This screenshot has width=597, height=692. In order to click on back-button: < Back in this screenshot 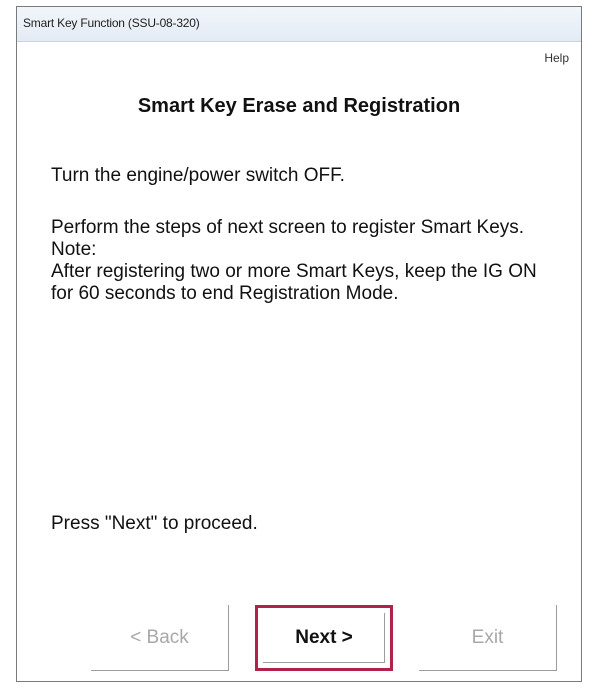, I will do `click(160, 638)`.